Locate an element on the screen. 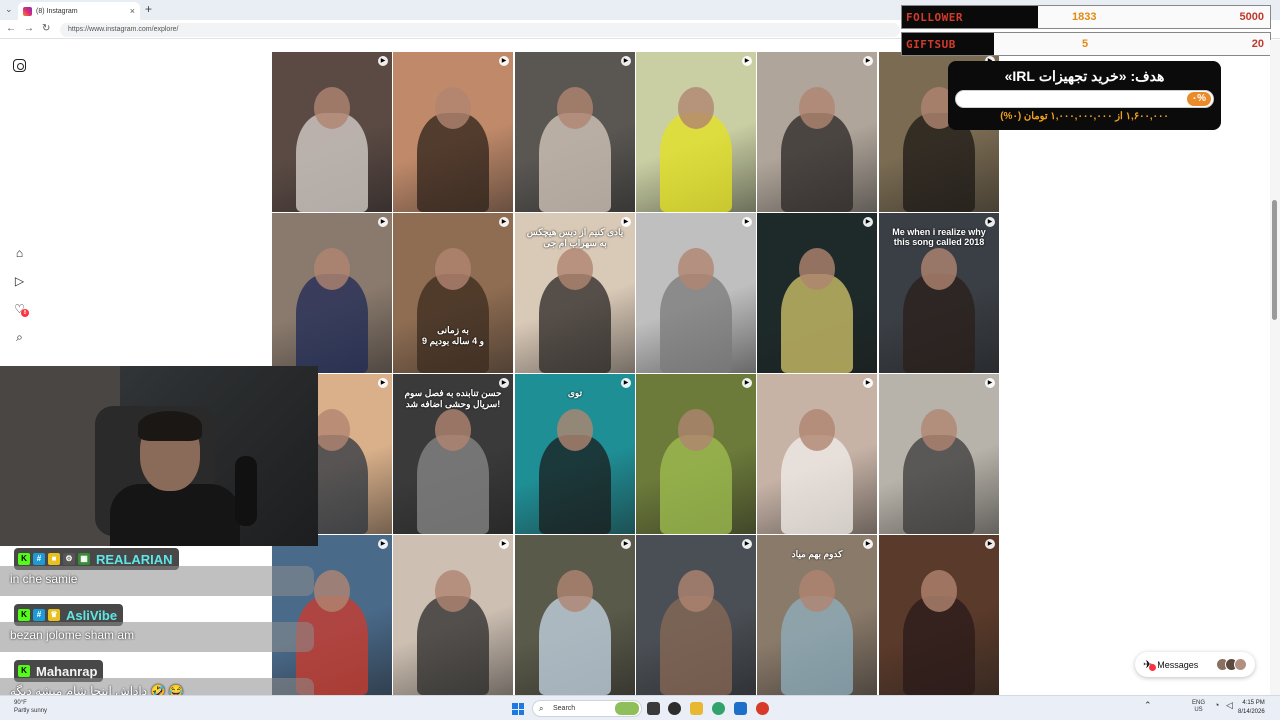  taskbar-store-icon is located at coordinates (740, 708).